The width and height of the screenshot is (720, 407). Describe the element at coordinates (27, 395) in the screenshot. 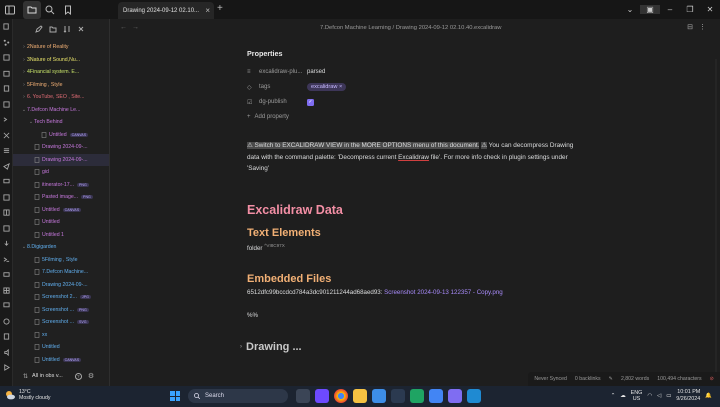

I see `weather-widget: 13°C Mostly cloudy` at that location.